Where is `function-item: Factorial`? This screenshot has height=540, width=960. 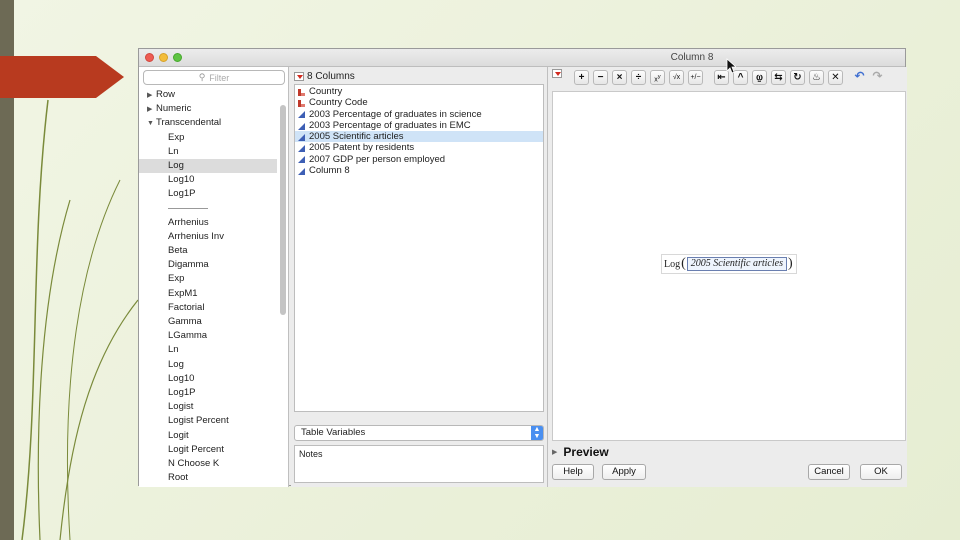 function-item: Factorial is located at coordinates (208, 308).